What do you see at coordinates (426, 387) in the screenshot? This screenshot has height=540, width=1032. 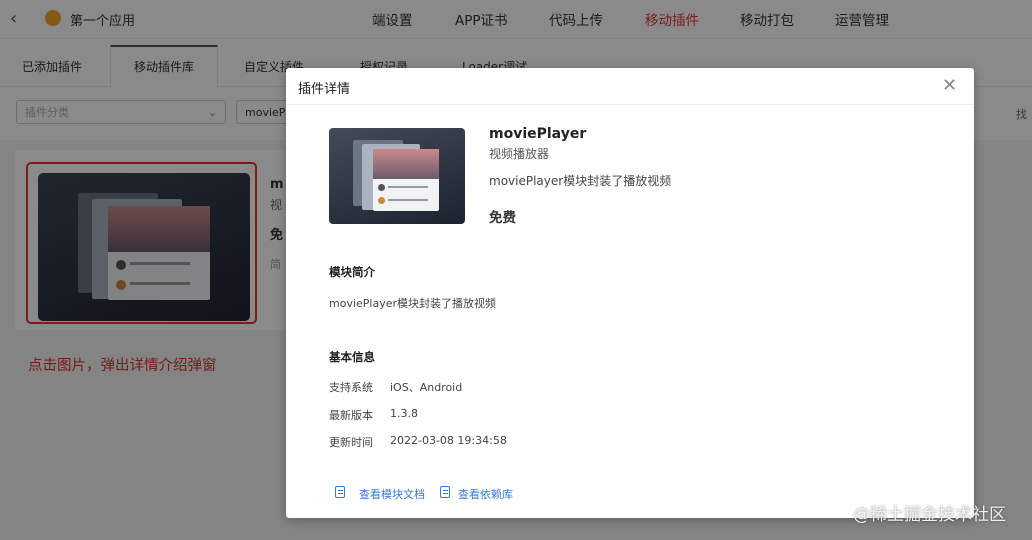 I see `info-value-os: iOS、Android` at bounding box center [426, 387].